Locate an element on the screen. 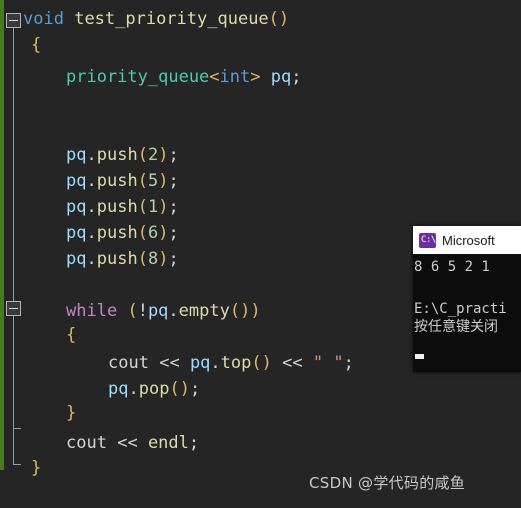  token-brace-open-while: { is located at coordinates (71, 335).